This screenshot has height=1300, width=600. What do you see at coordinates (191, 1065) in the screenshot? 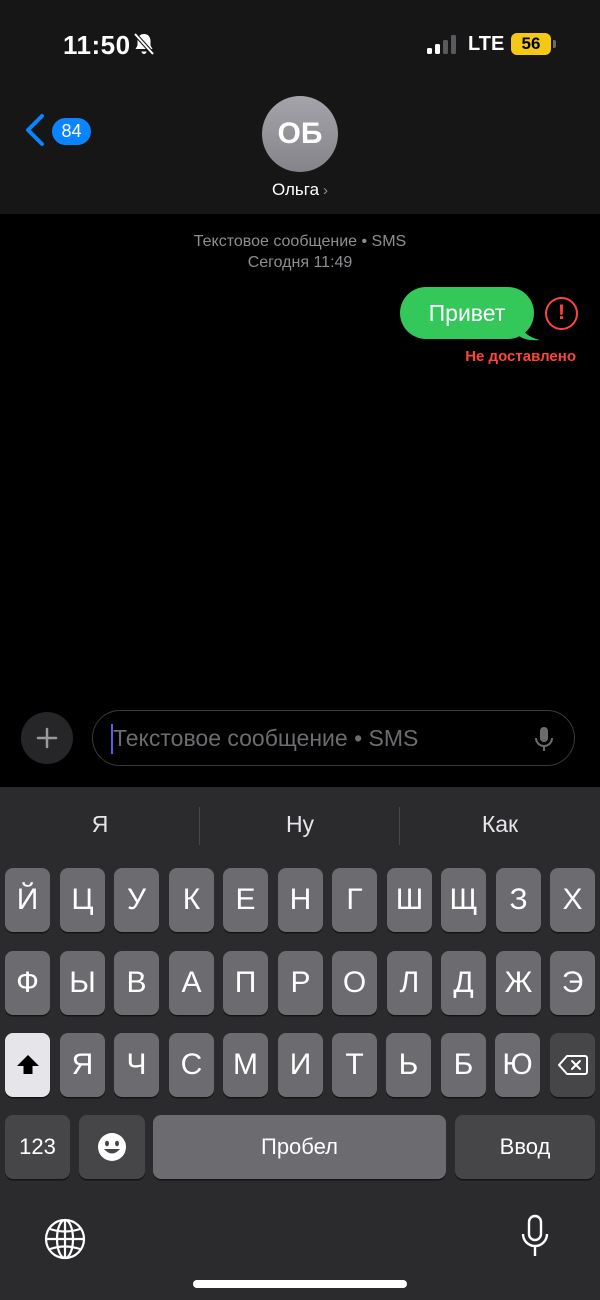
I see `key-С: С` at bounding box center [191, 1065].